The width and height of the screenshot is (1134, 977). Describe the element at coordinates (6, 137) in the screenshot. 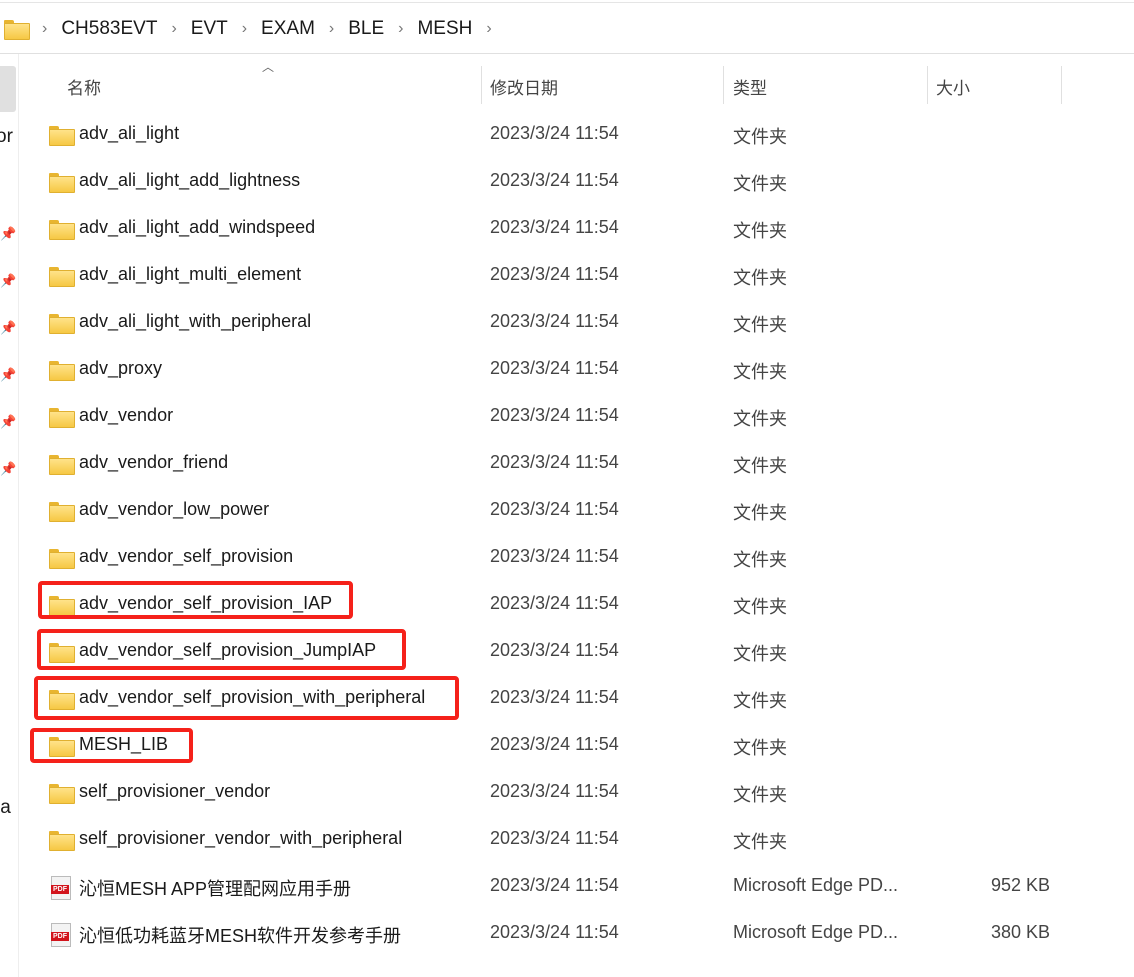

I see `nav-item-fragment: or` at that location.